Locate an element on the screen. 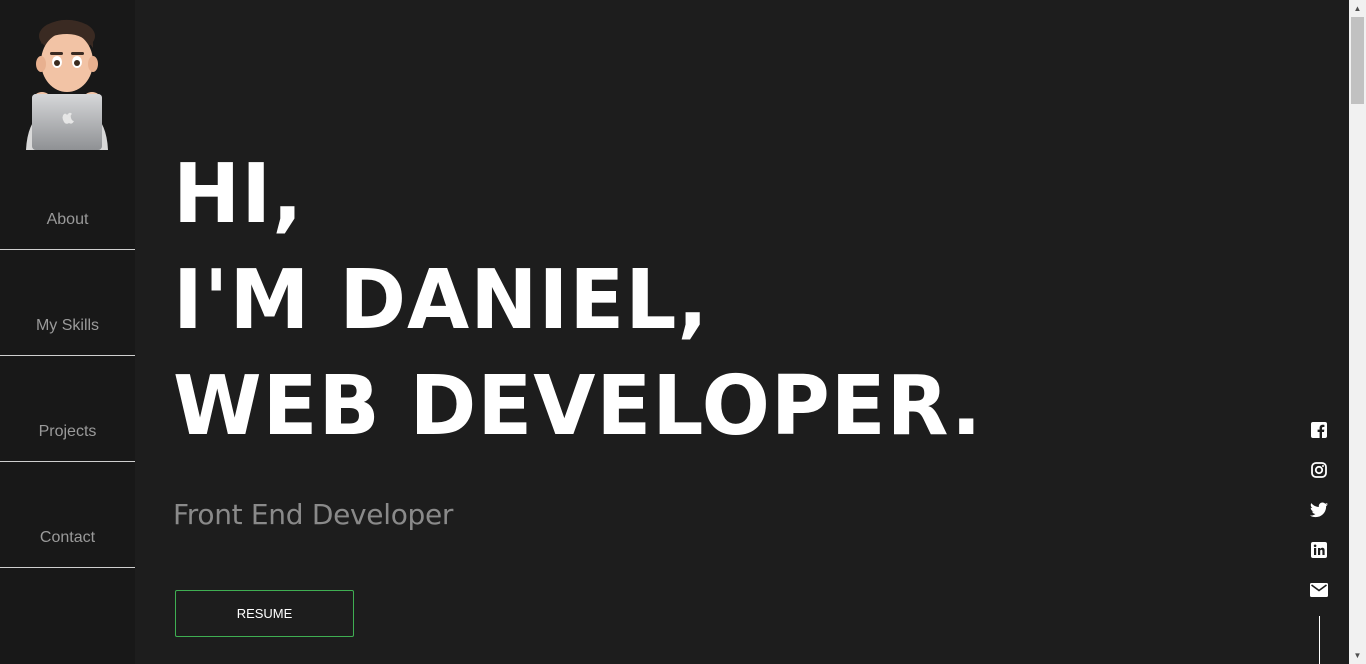 This screenshot has width=1366, height=664. hero-line-3: WEB DEVELOPER. is located at coordinates (578, 406).